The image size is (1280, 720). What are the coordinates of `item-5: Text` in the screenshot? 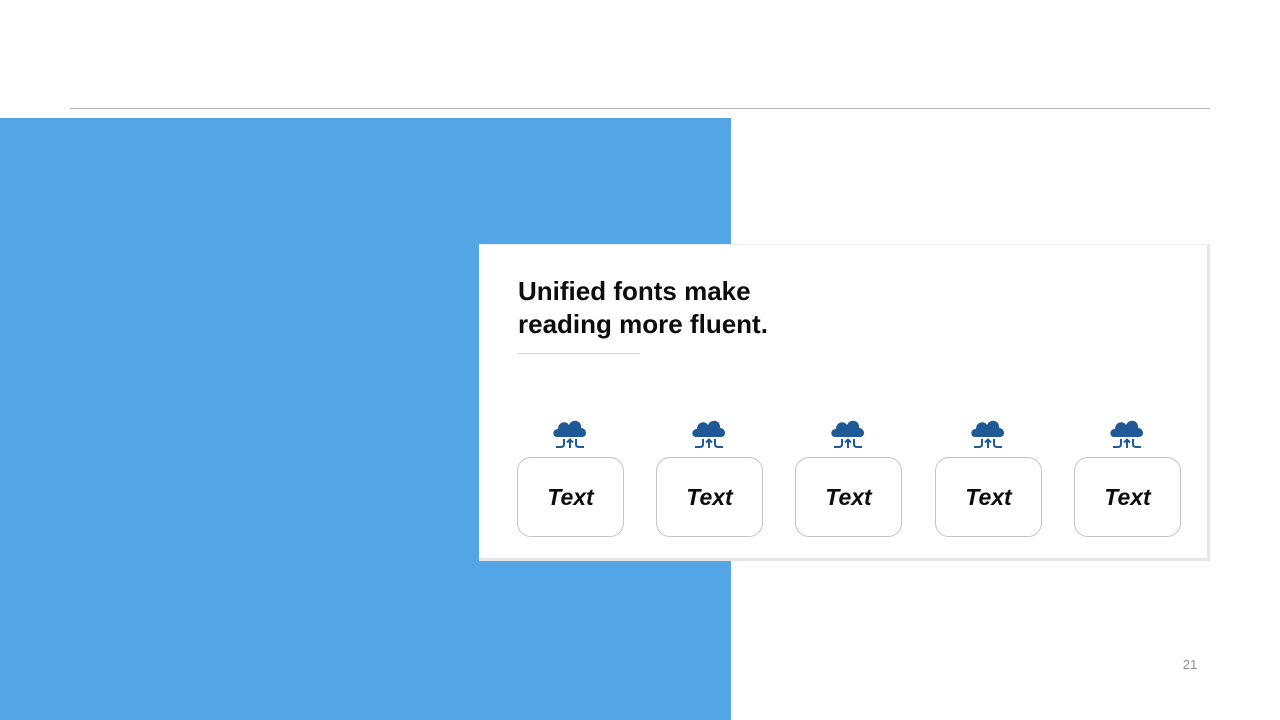 It's located at (1127, 478).